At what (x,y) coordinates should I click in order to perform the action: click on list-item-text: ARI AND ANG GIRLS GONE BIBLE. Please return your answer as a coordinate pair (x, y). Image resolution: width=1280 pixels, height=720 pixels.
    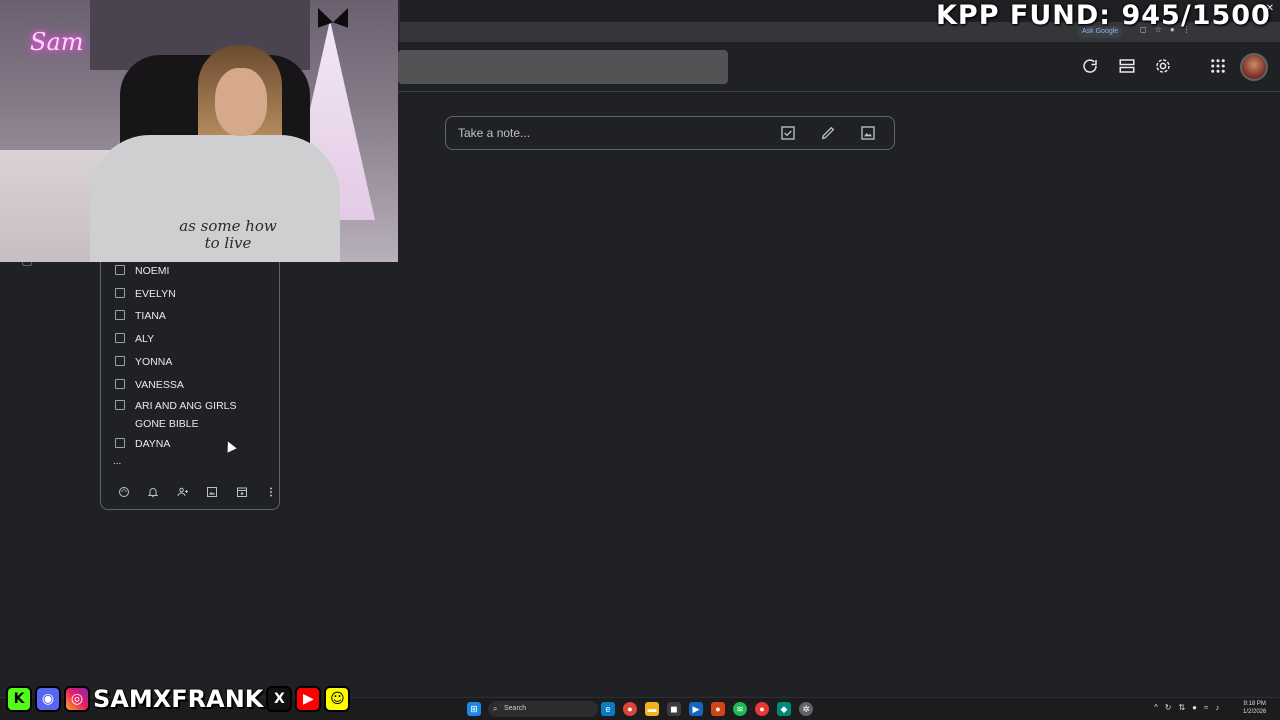
    Looking at the image, I should click on (186, 414).